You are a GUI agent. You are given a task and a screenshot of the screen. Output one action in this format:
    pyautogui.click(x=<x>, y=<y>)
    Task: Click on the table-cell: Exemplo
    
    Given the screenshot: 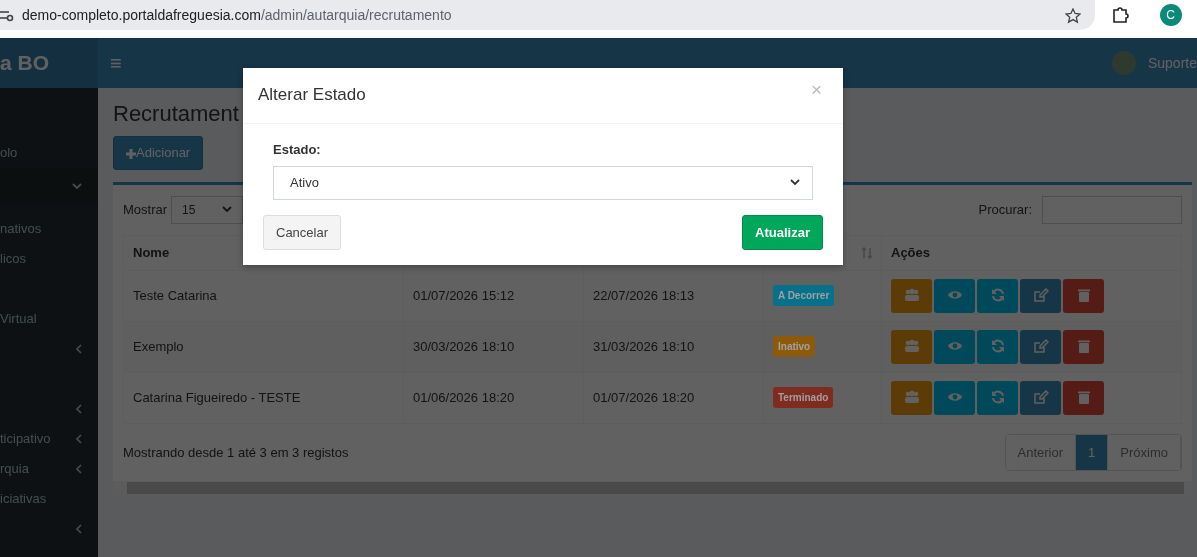 What is the action you would take?
    pyautogui.click(x=158, y=346)
    